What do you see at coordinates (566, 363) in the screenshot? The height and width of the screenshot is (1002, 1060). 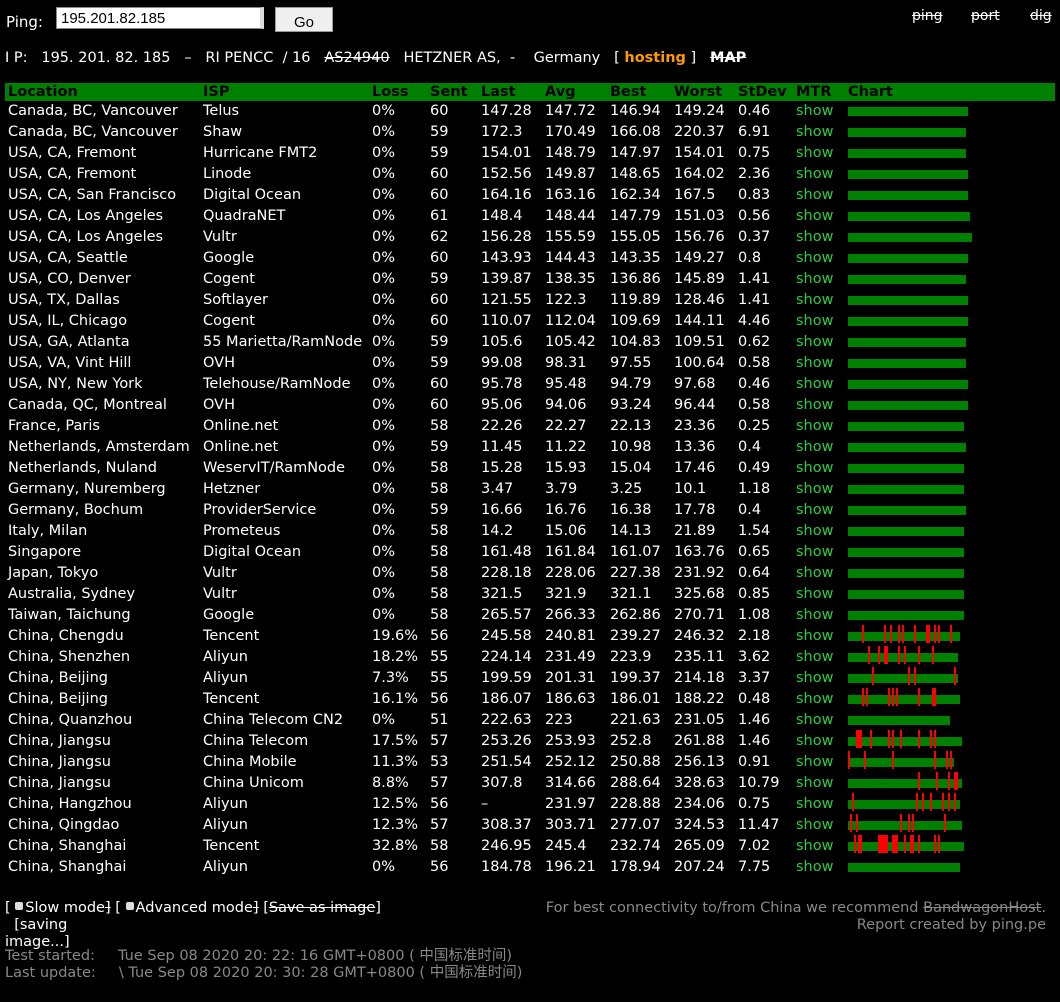 I see `avg-cell: 98.31` at bounding box center [566, 363].